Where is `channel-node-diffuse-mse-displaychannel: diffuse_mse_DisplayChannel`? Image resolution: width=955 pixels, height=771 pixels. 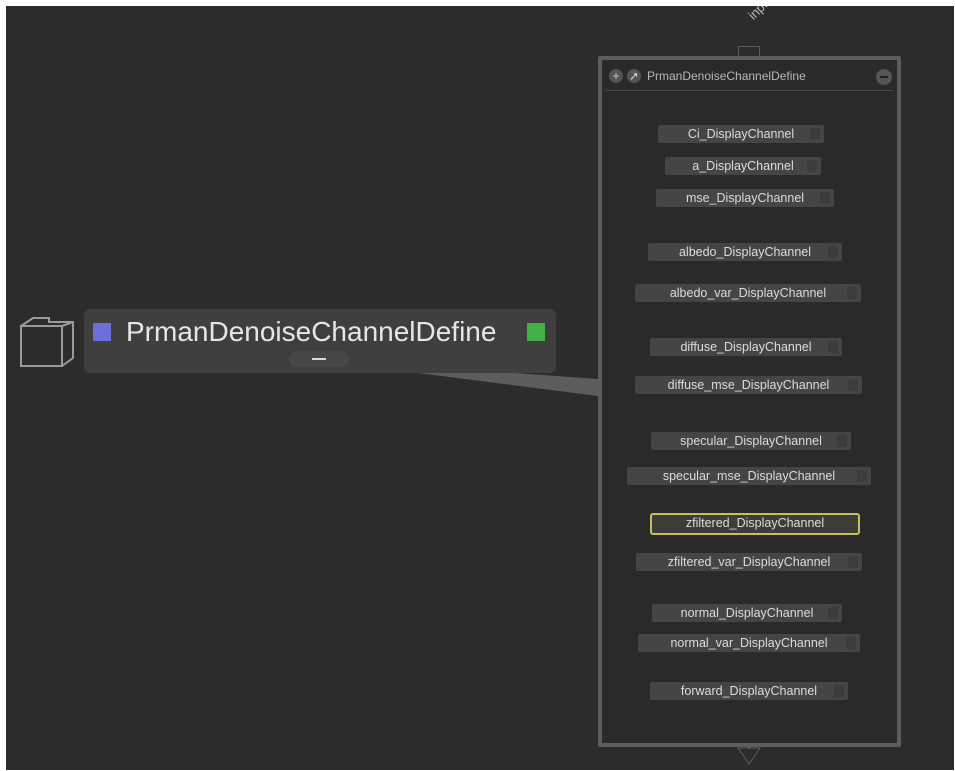
channel-node-diffuse-mse-displaychannel: diffuse_mse_DisplayChannel is located at coordinates (748, 385).